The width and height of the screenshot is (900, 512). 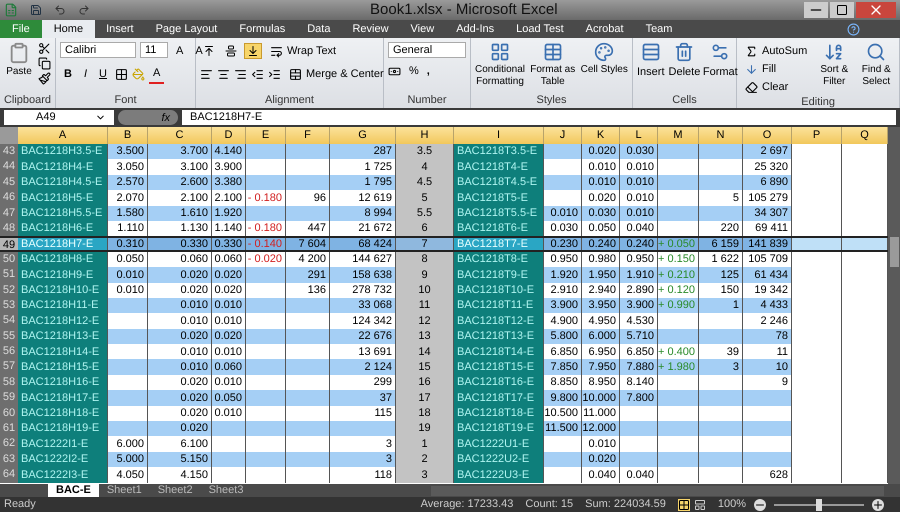 I want to click on font-color-button: A, so click(x=156, y=74).